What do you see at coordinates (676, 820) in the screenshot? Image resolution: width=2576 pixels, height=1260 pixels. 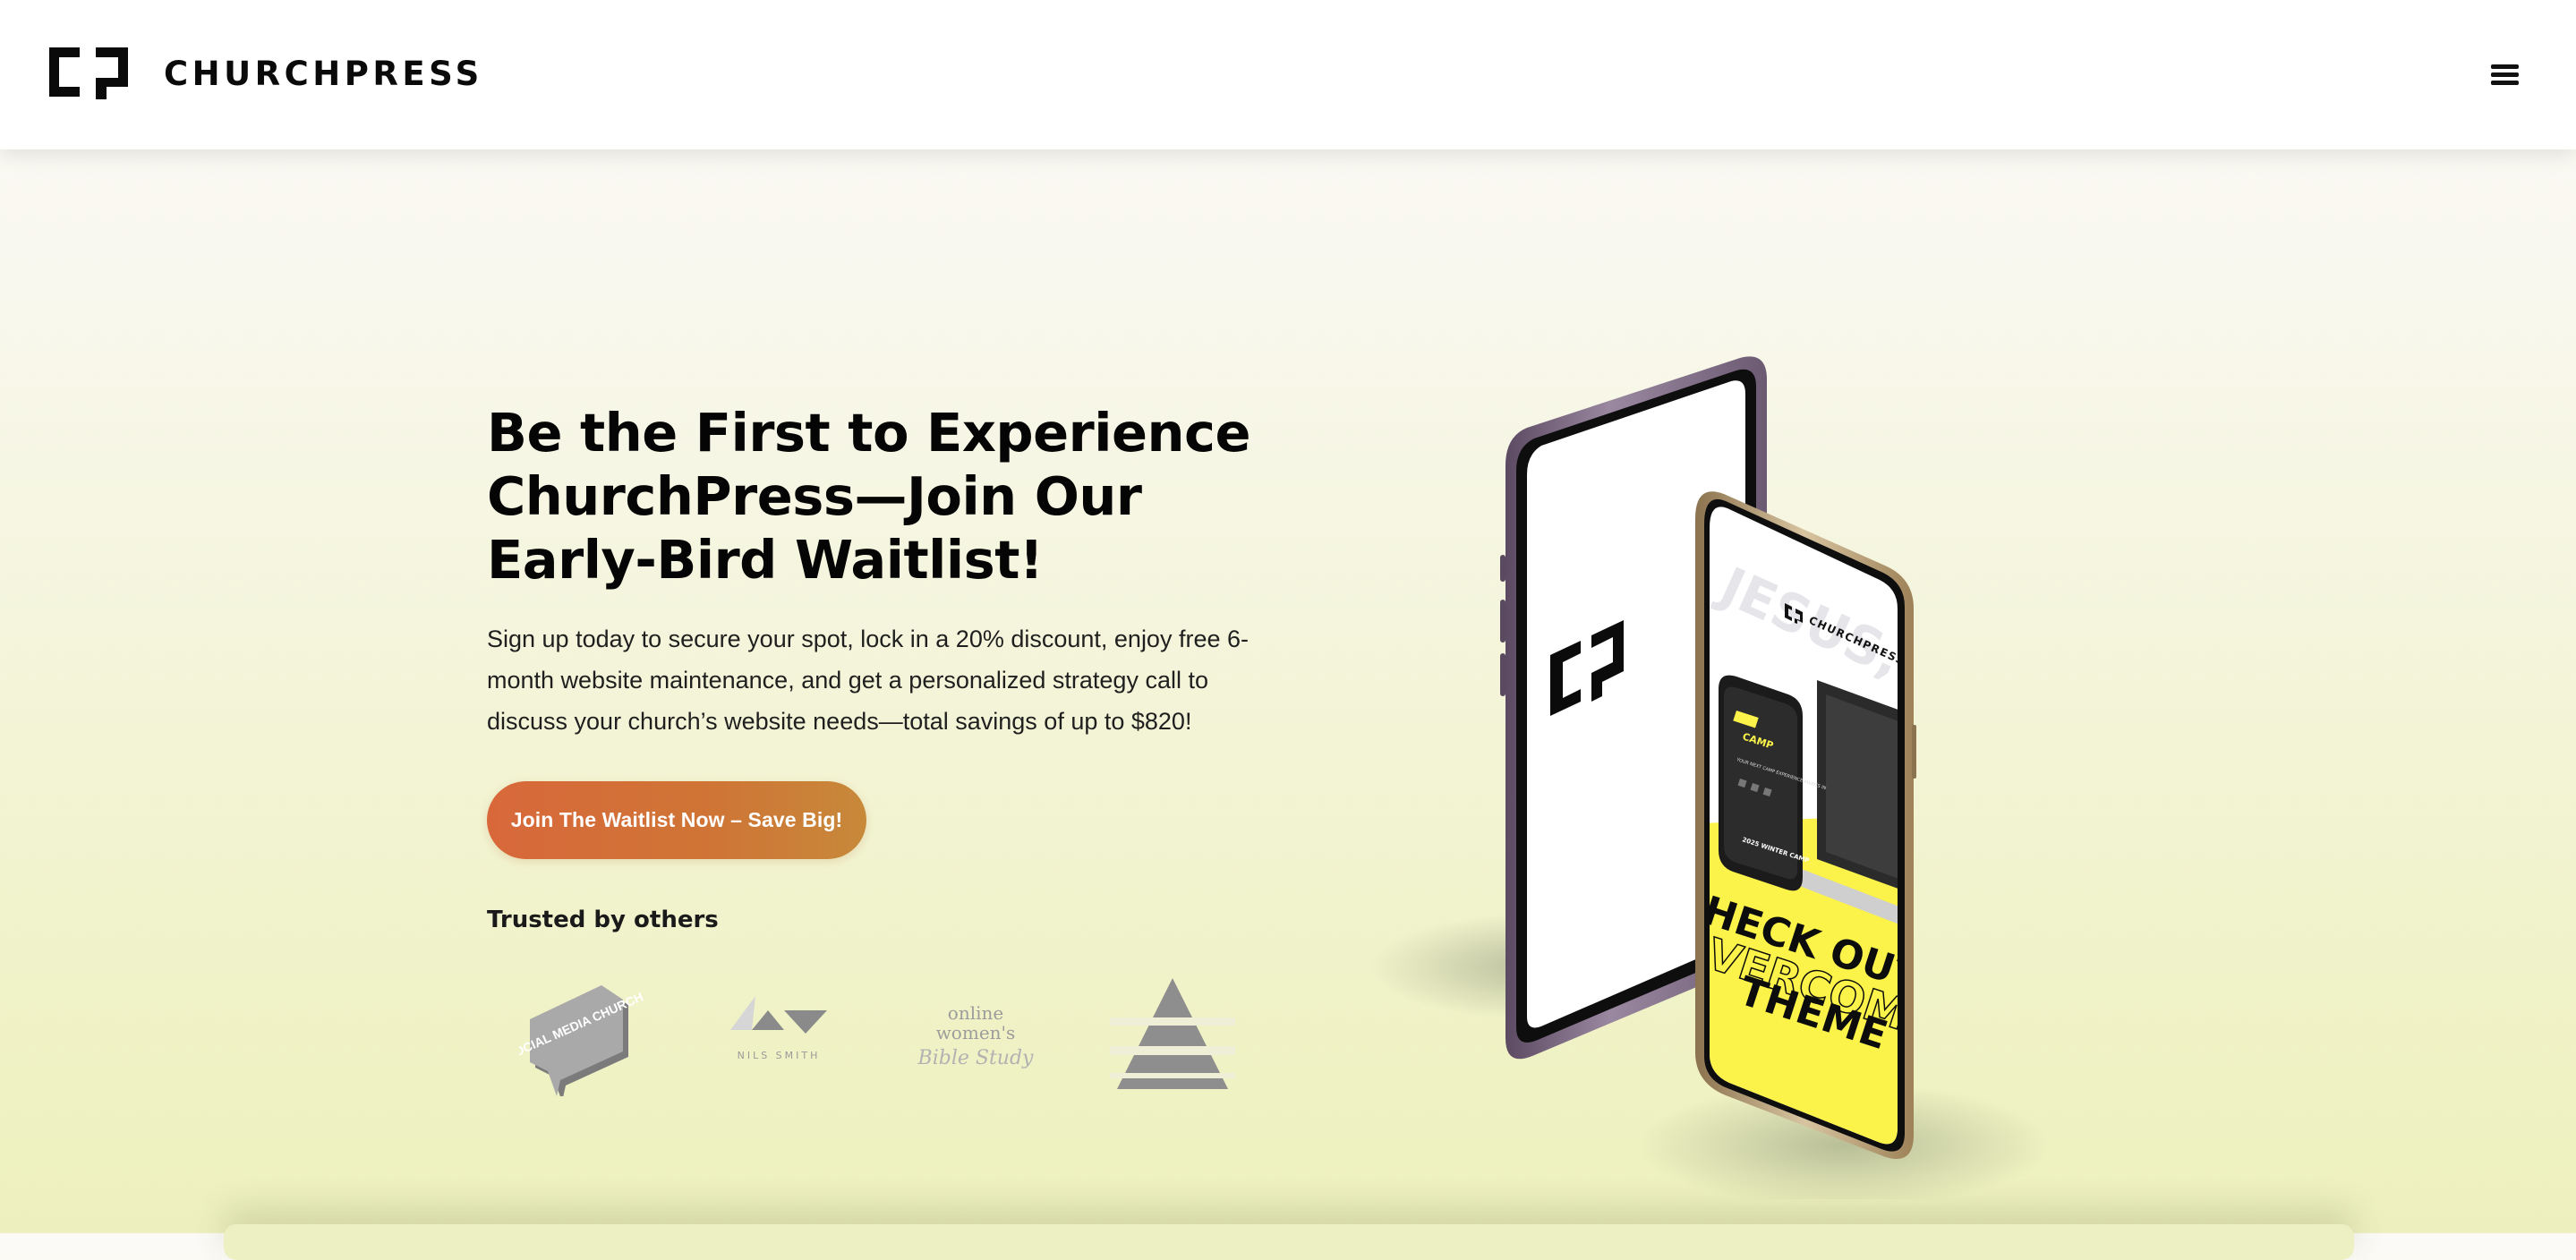 I see `join-waitlist-button: Join The Waitlist Now – Save Big!` at bounding box center [676, 820].